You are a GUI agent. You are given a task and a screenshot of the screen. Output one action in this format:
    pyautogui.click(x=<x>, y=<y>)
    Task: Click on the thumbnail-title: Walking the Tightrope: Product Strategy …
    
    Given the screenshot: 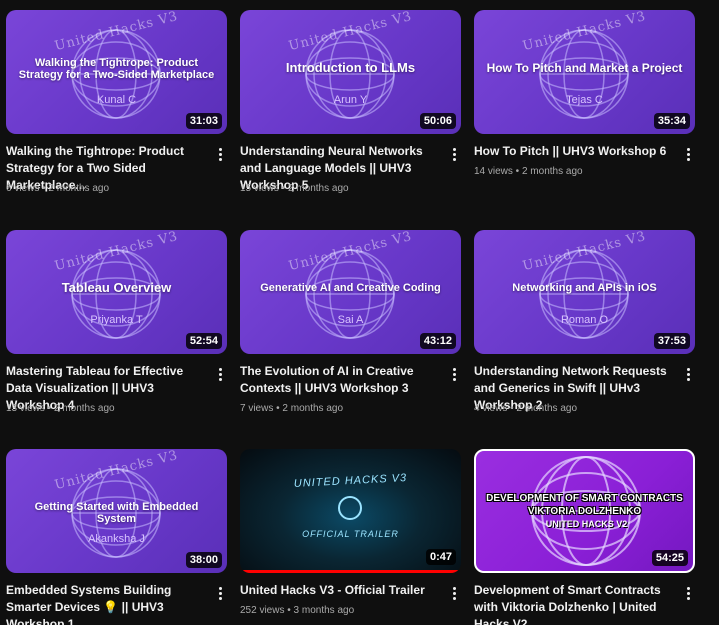 What is the action you would take?
    pyautogui.click(x=116, y=69)
    